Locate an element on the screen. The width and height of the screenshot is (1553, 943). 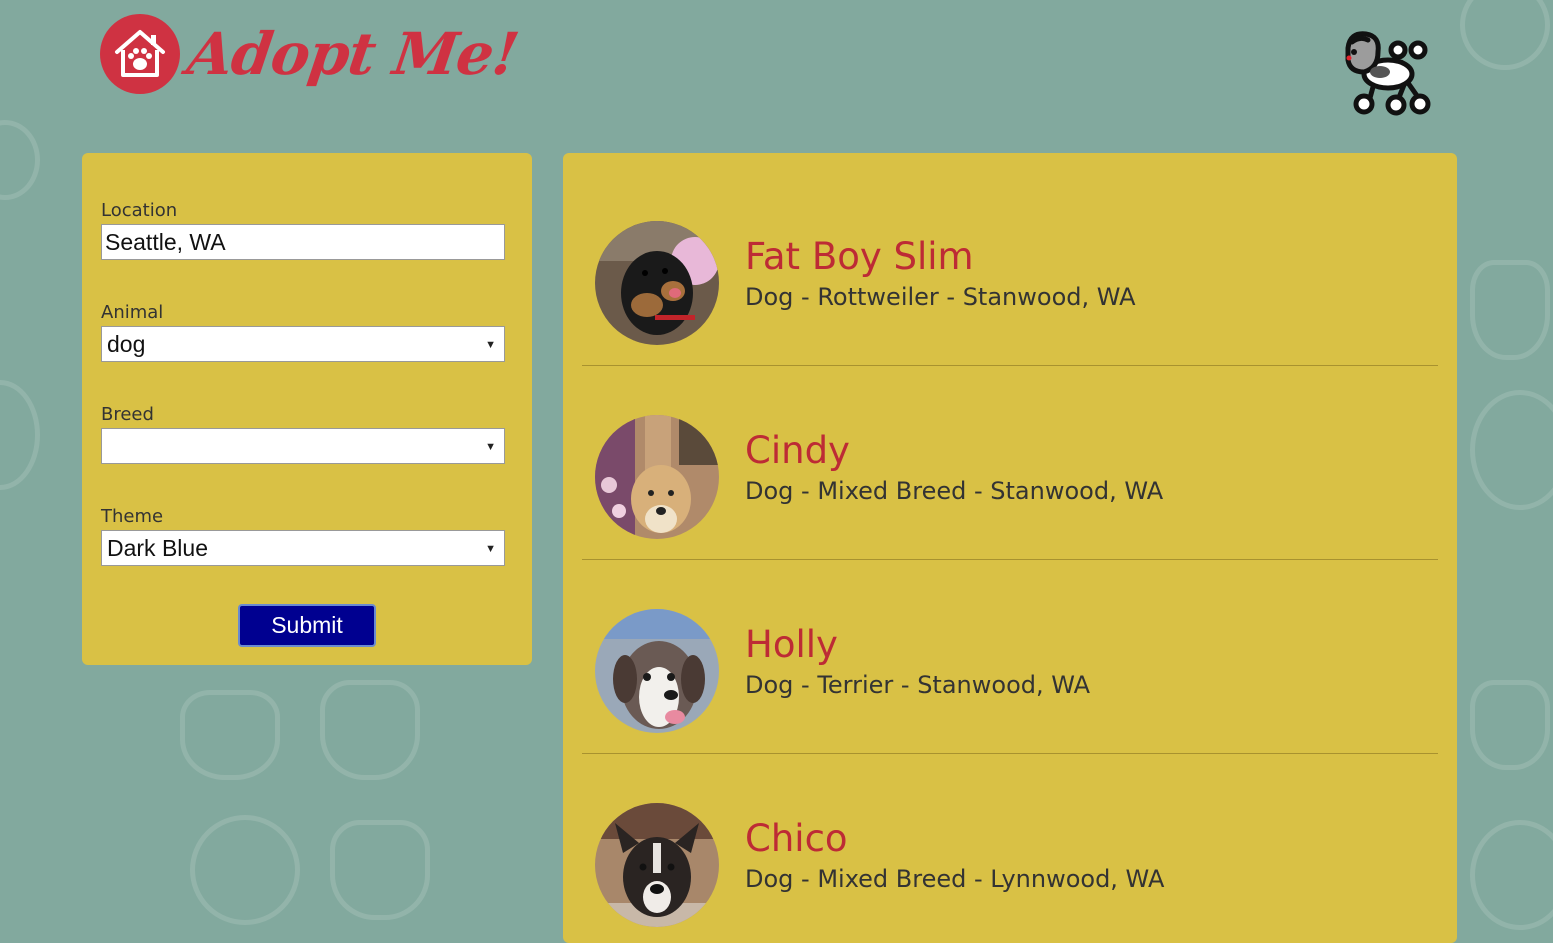
theme-value: Dark Blue is located at coordinates (157, 547).